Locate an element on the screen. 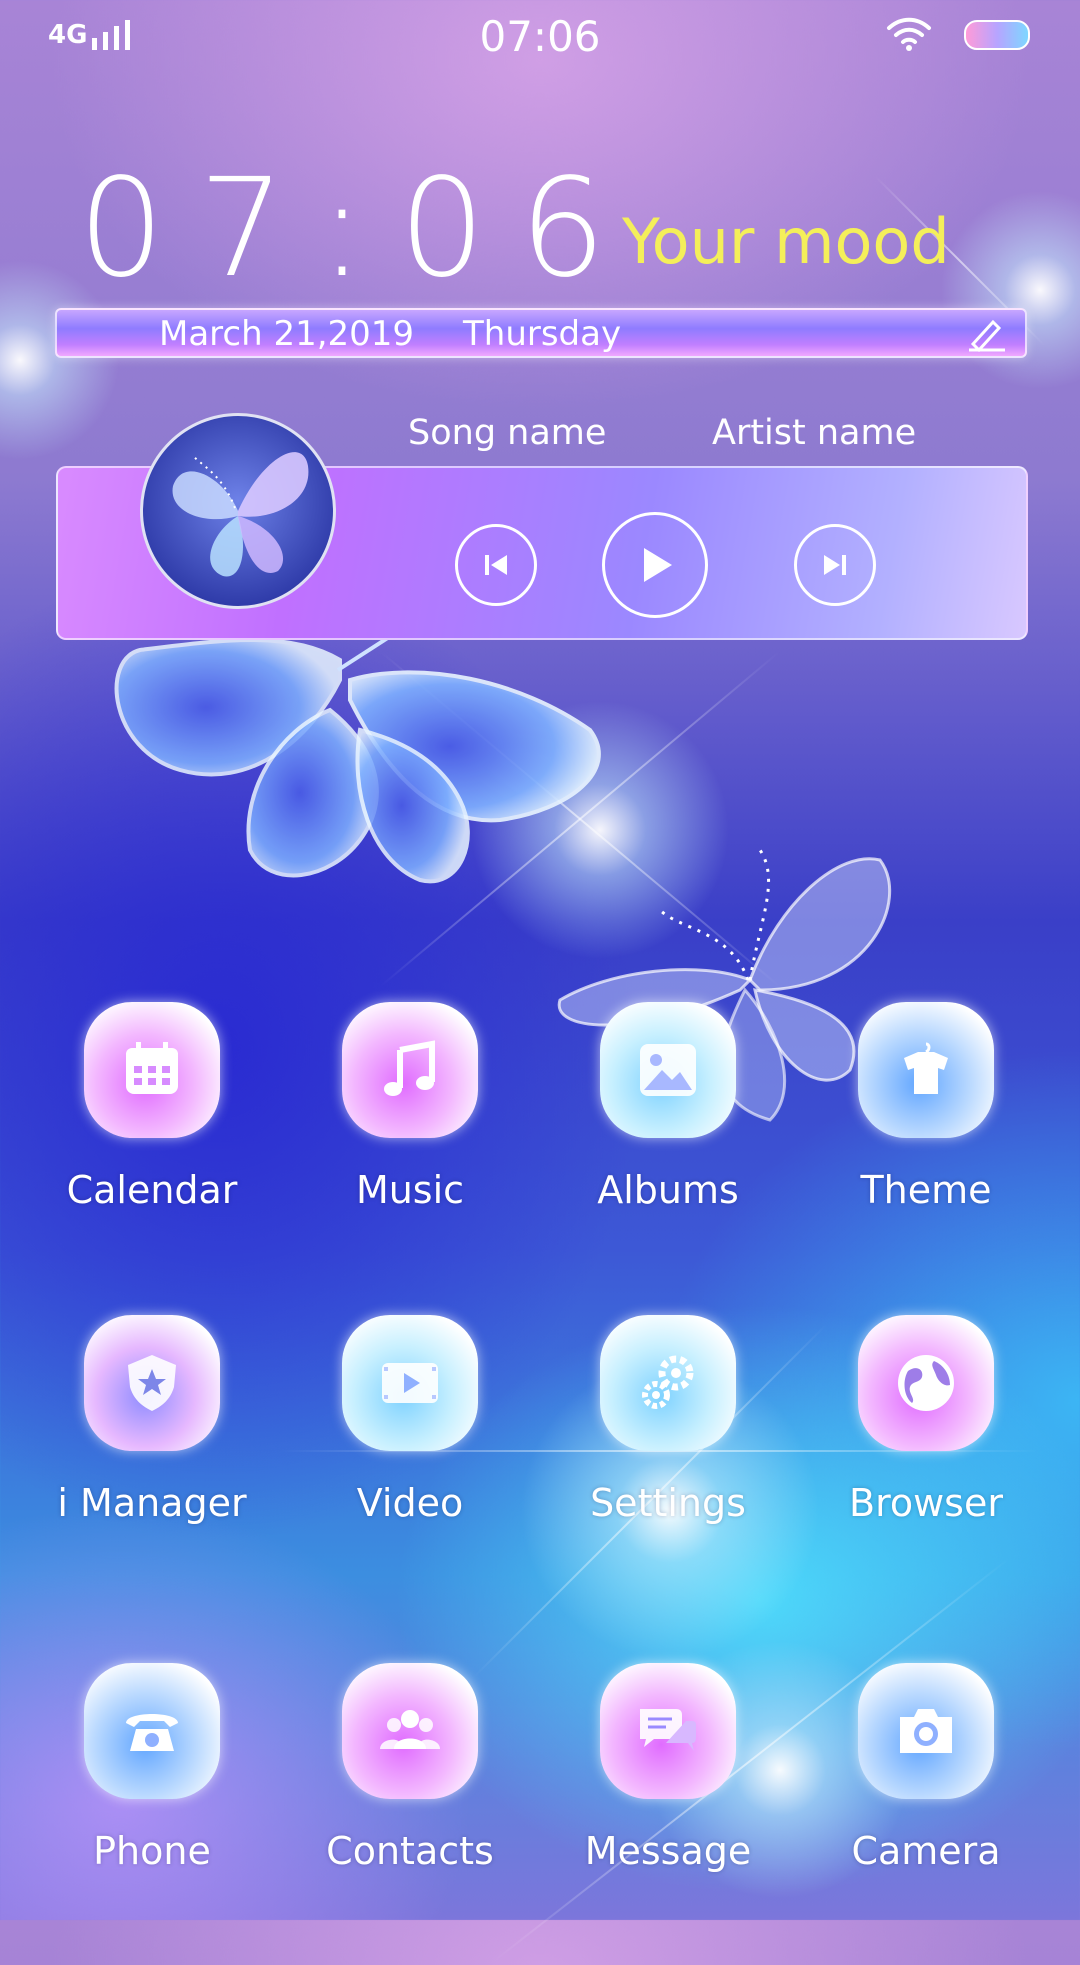 The height and width of the screenshot is (1965, 1080). wifi-icon is located at coordinates (909, 34).